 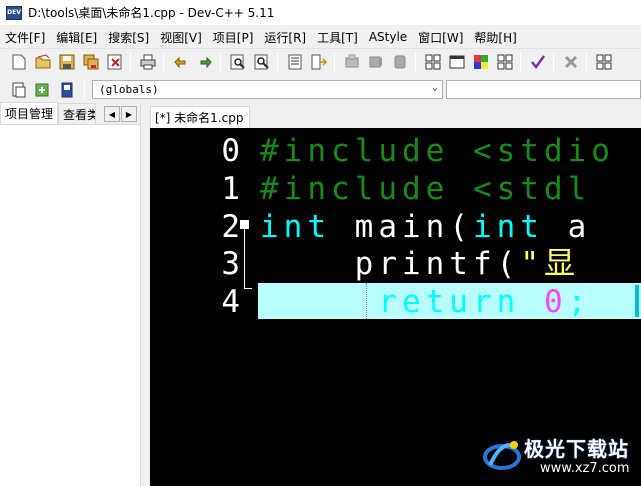 I want to click on stop-execution-button, so click(x=571, y=62).